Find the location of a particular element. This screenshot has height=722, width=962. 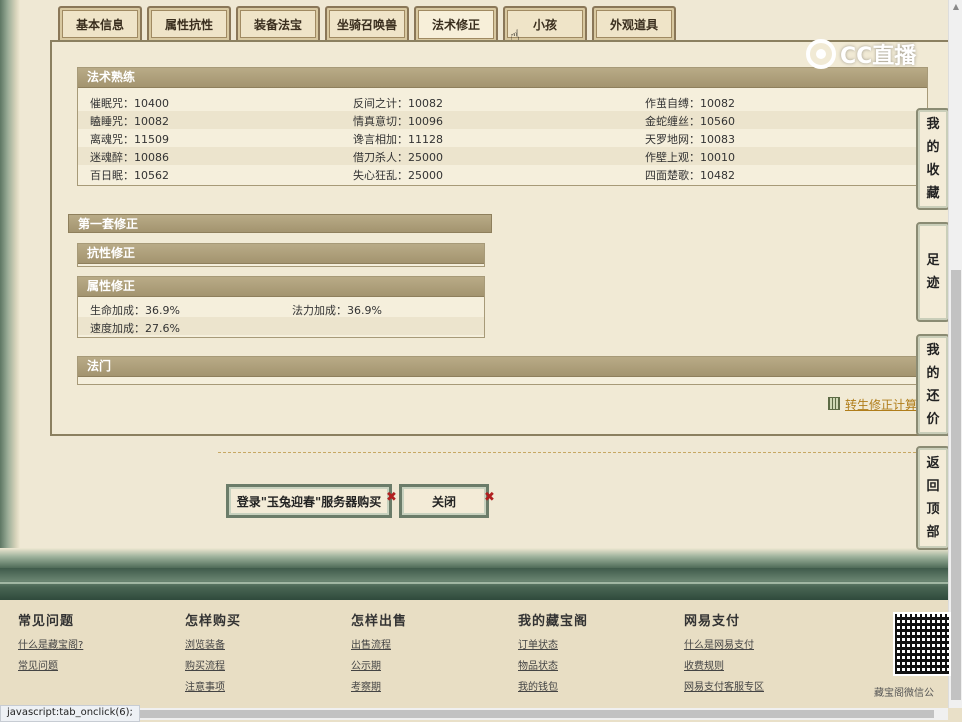

footer-link: 收费规则 is located at coordinates (724, 666).